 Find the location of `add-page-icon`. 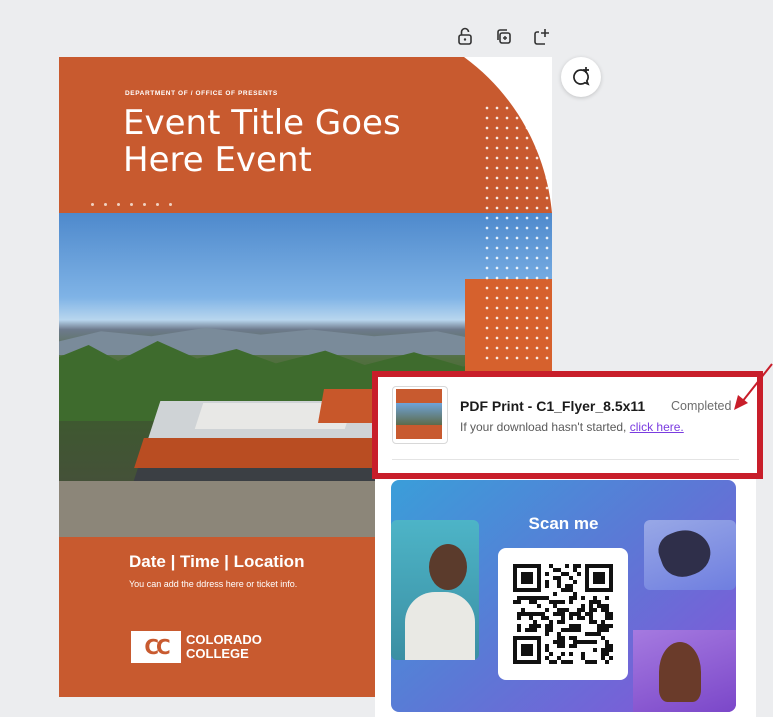

add-page-icon is located at coordinates (541, 36).